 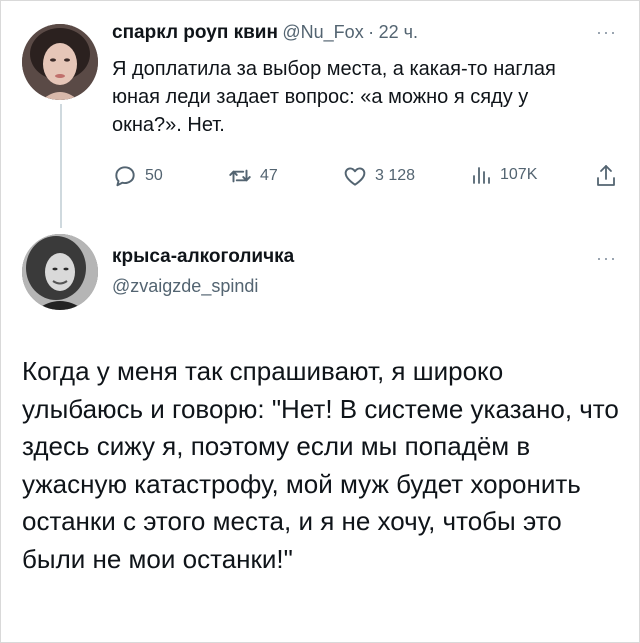 I want to click on views-icon, so click(x=481, y=175).